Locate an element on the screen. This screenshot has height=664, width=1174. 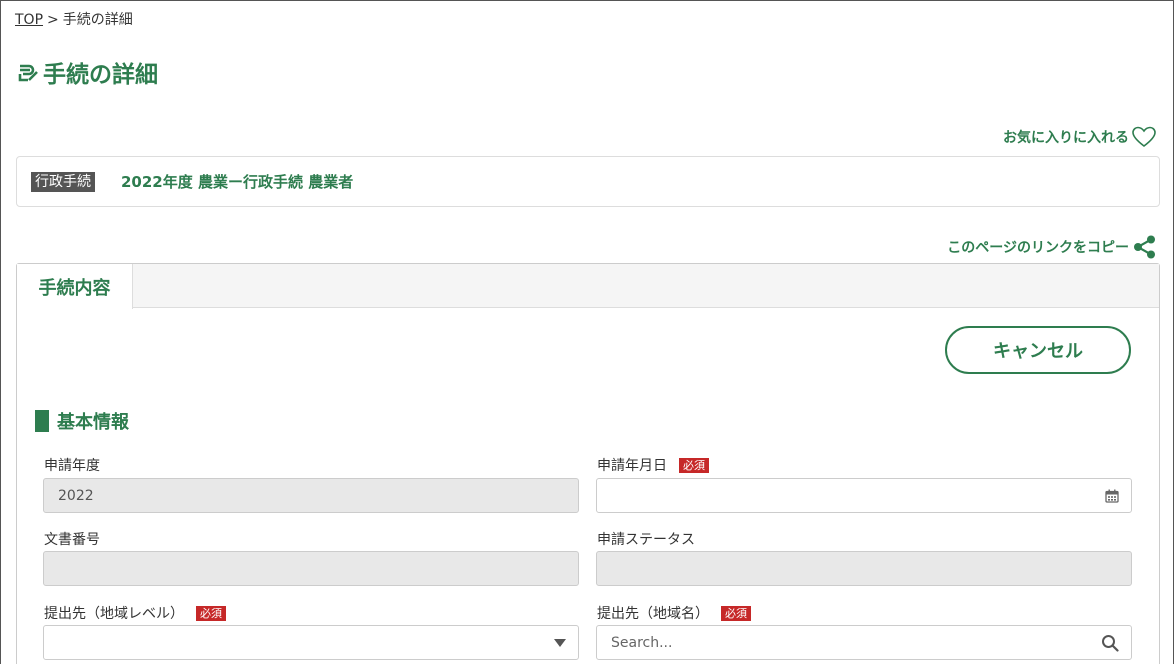
tab-bar: 手続内容 is located at coordinates (588, 286).